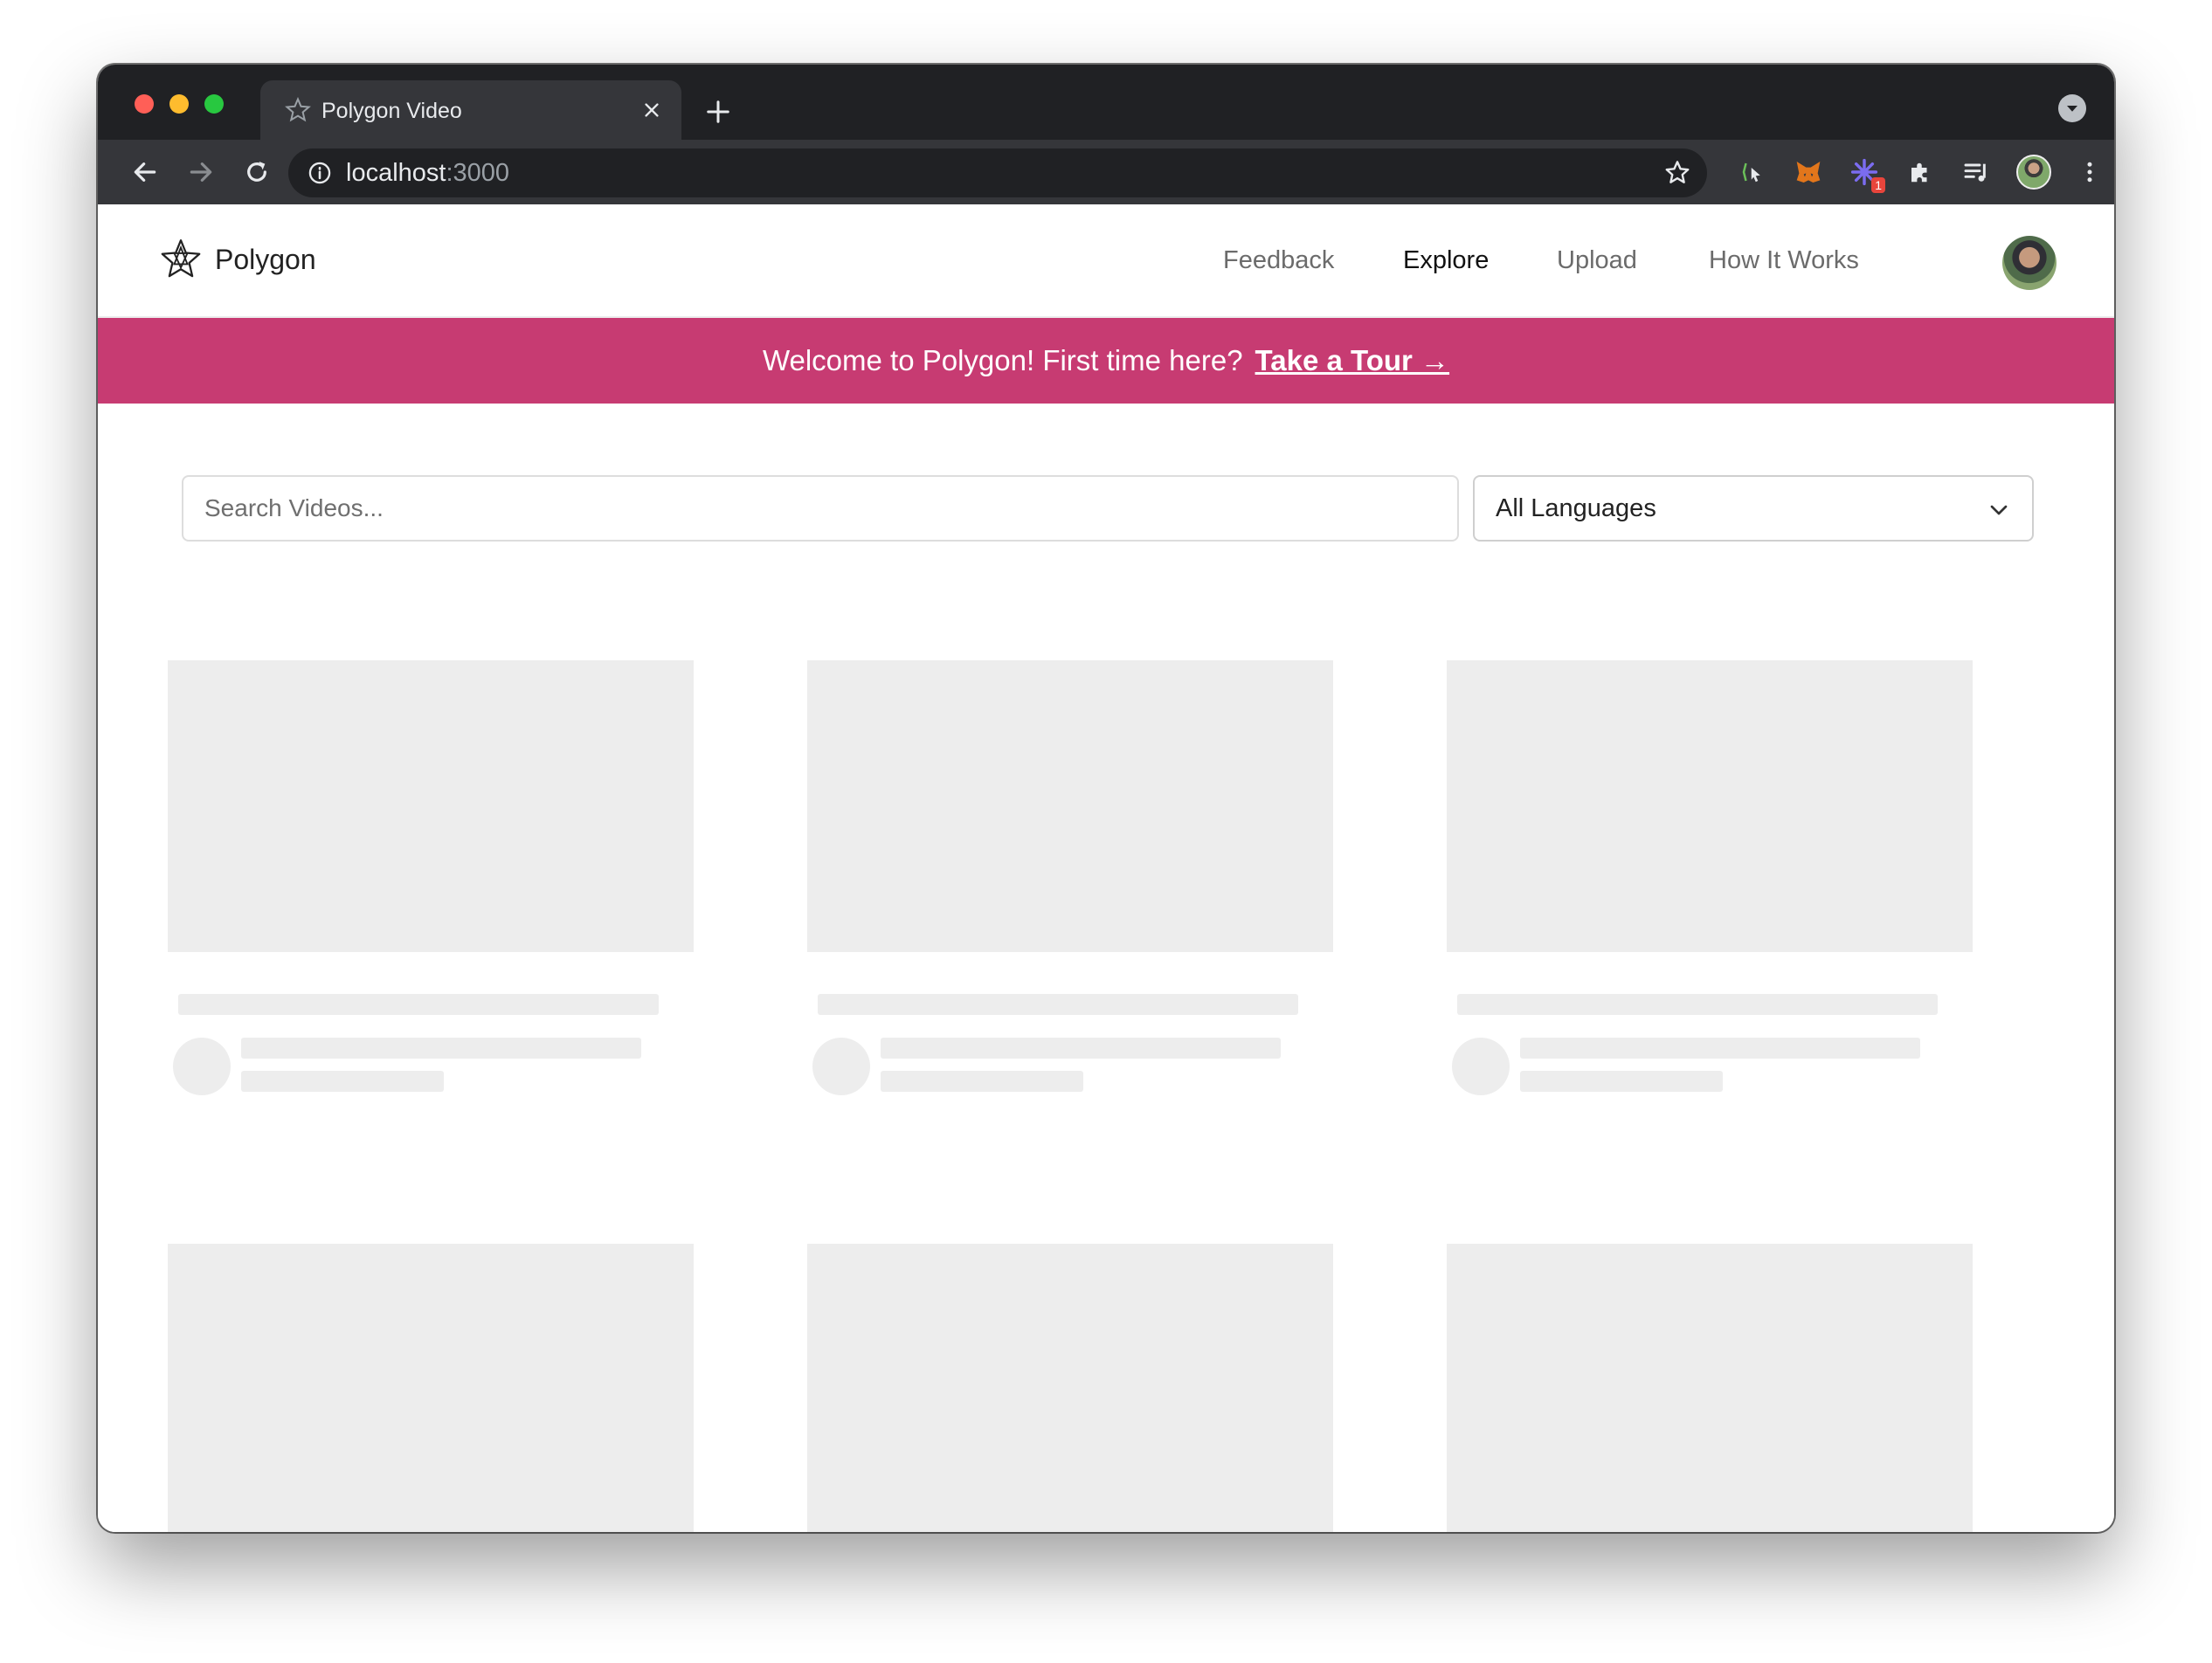 This screenshot has width=2212, height=1663. Describe the element at coordinates (1867, 174) in the screenshot. I see `extension-sparkle-button: 1` at that location.